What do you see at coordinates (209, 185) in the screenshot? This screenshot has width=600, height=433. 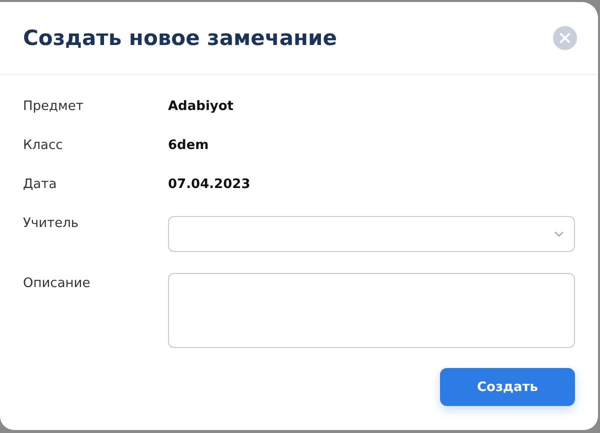 I see `field-value: 07.04.2023` at bounding box center [209, 185].